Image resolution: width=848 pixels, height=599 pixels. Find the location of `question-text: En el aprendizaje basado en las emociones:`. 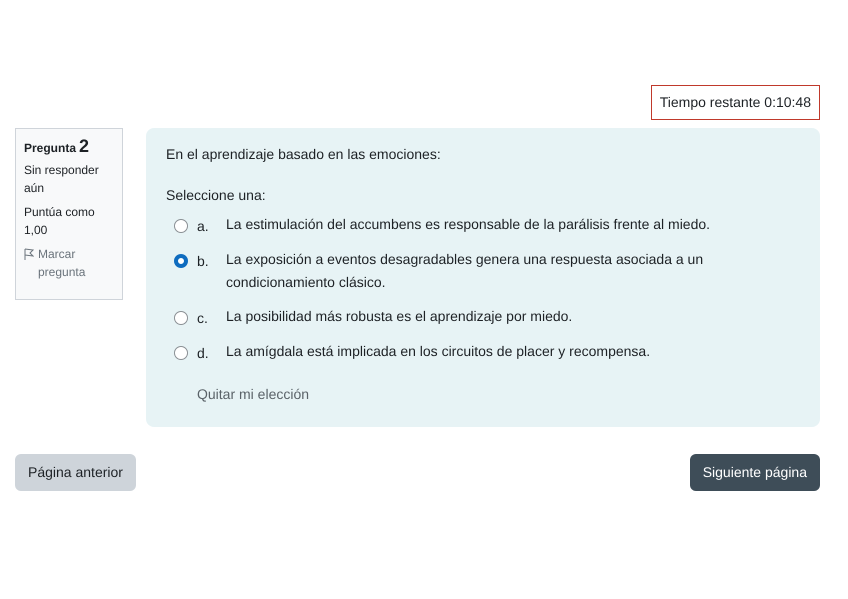

question-text: En el aprendizaje basado en las emociones: is located at coordinates (304, 154).